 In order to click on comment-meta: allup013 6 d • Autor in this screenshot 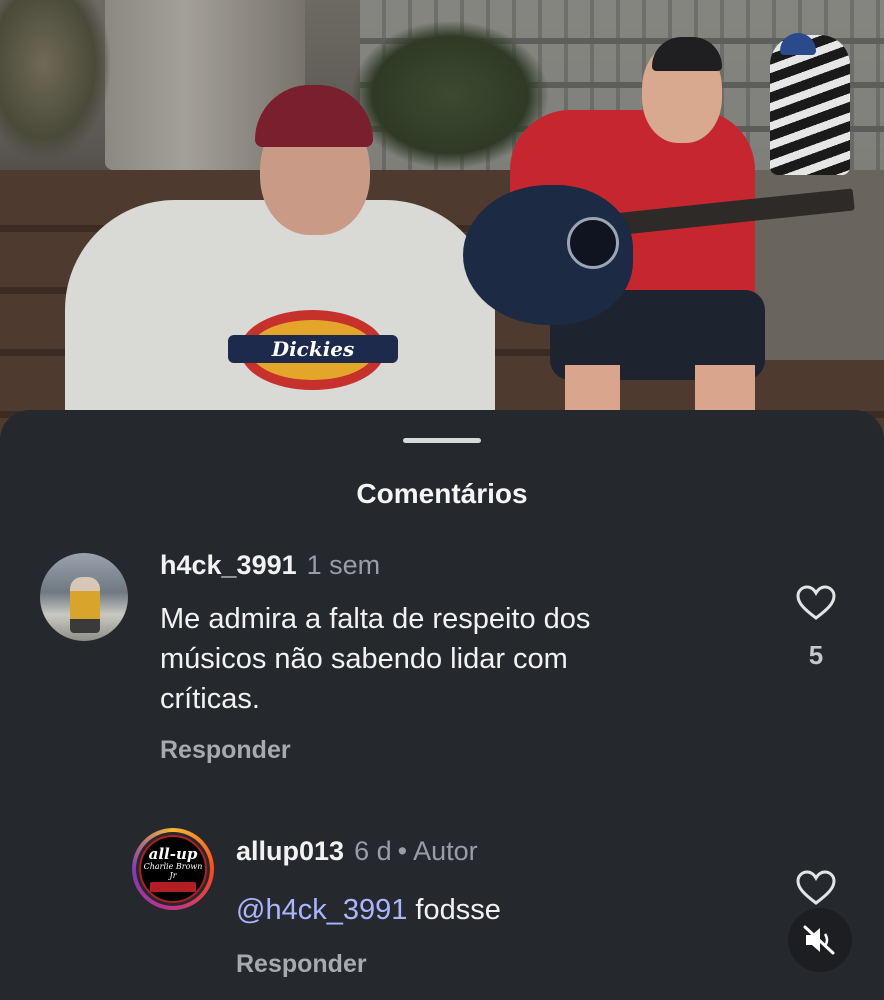, I will do `click(357, 851)`.